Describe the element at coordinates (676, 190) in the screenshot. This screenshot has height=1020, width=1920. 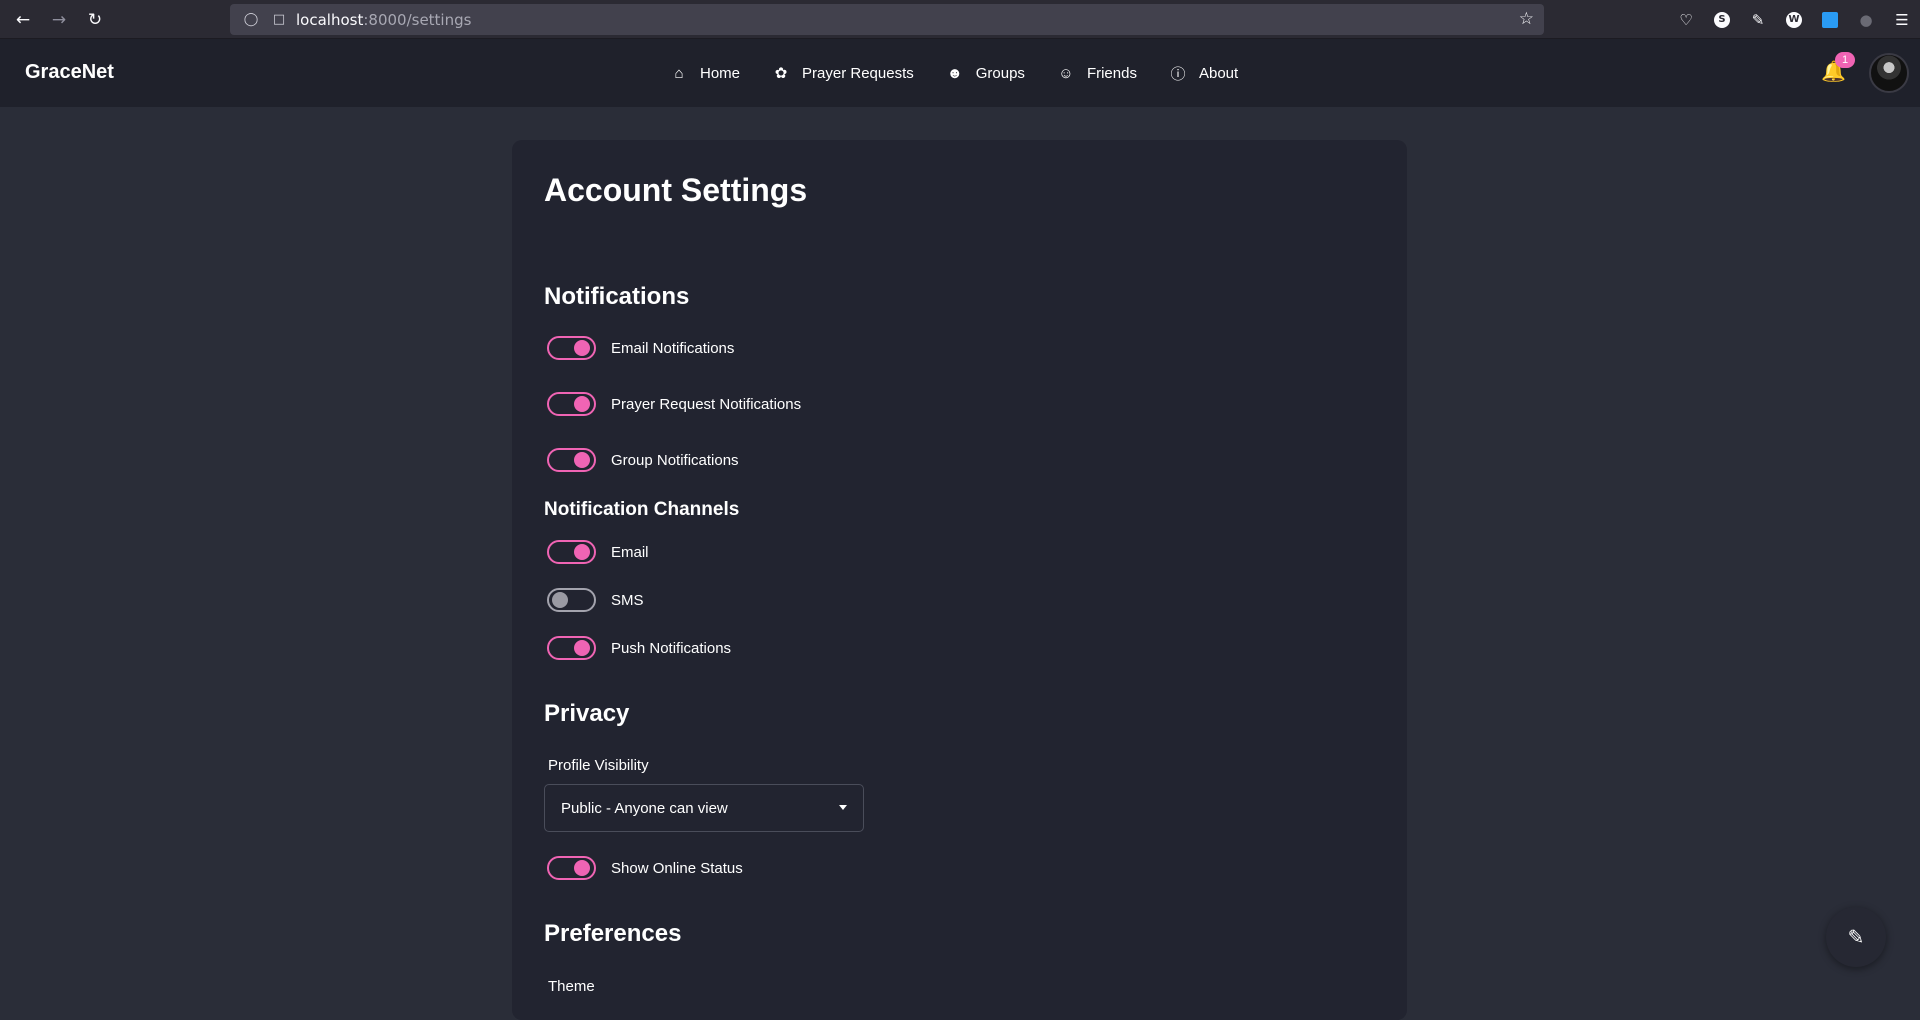
I see `page-title: Account Settings` at that location.